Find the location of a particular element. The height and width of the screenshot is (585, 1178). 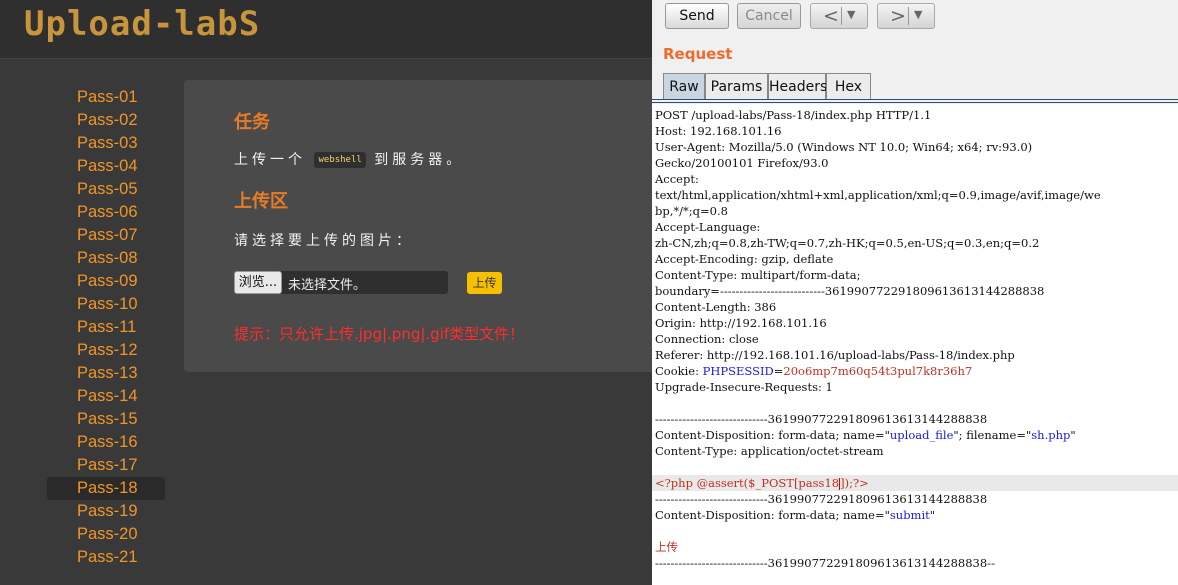

sidebar-item-pass-10: Pass-10 is located at coordinates (106, 304).